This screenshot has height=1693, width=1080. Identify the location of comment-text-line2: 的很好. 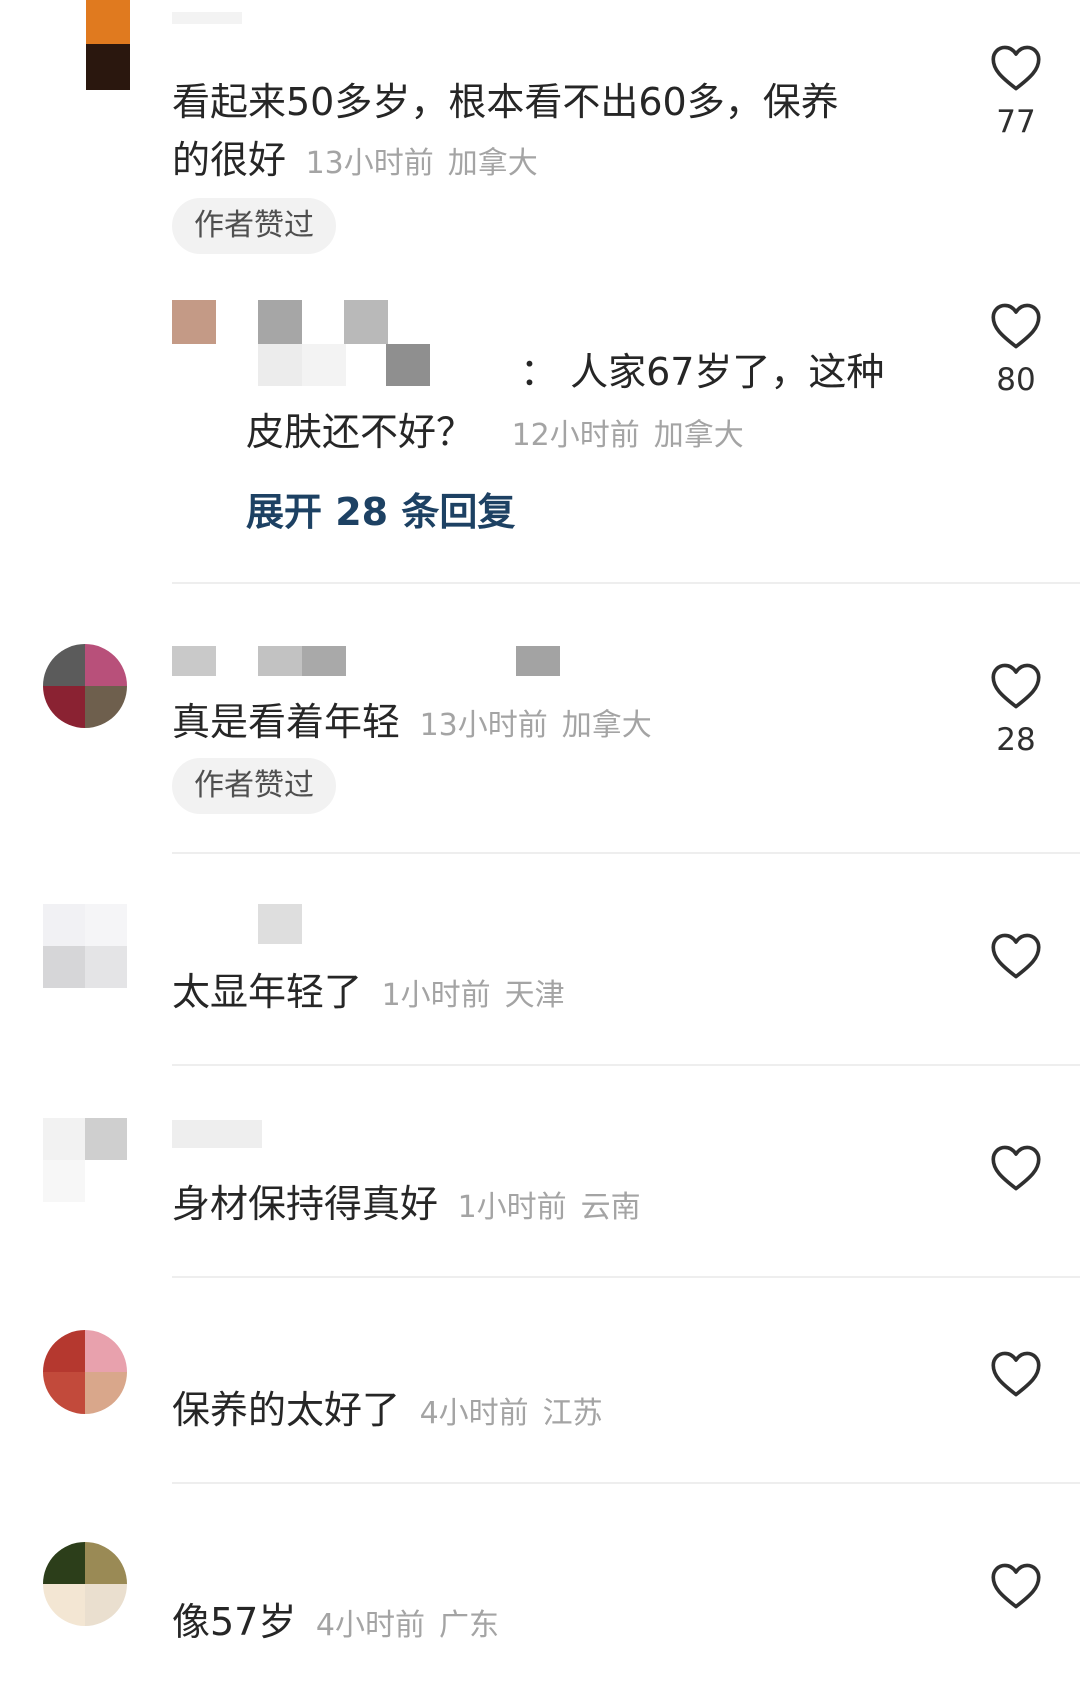
(229, 160).